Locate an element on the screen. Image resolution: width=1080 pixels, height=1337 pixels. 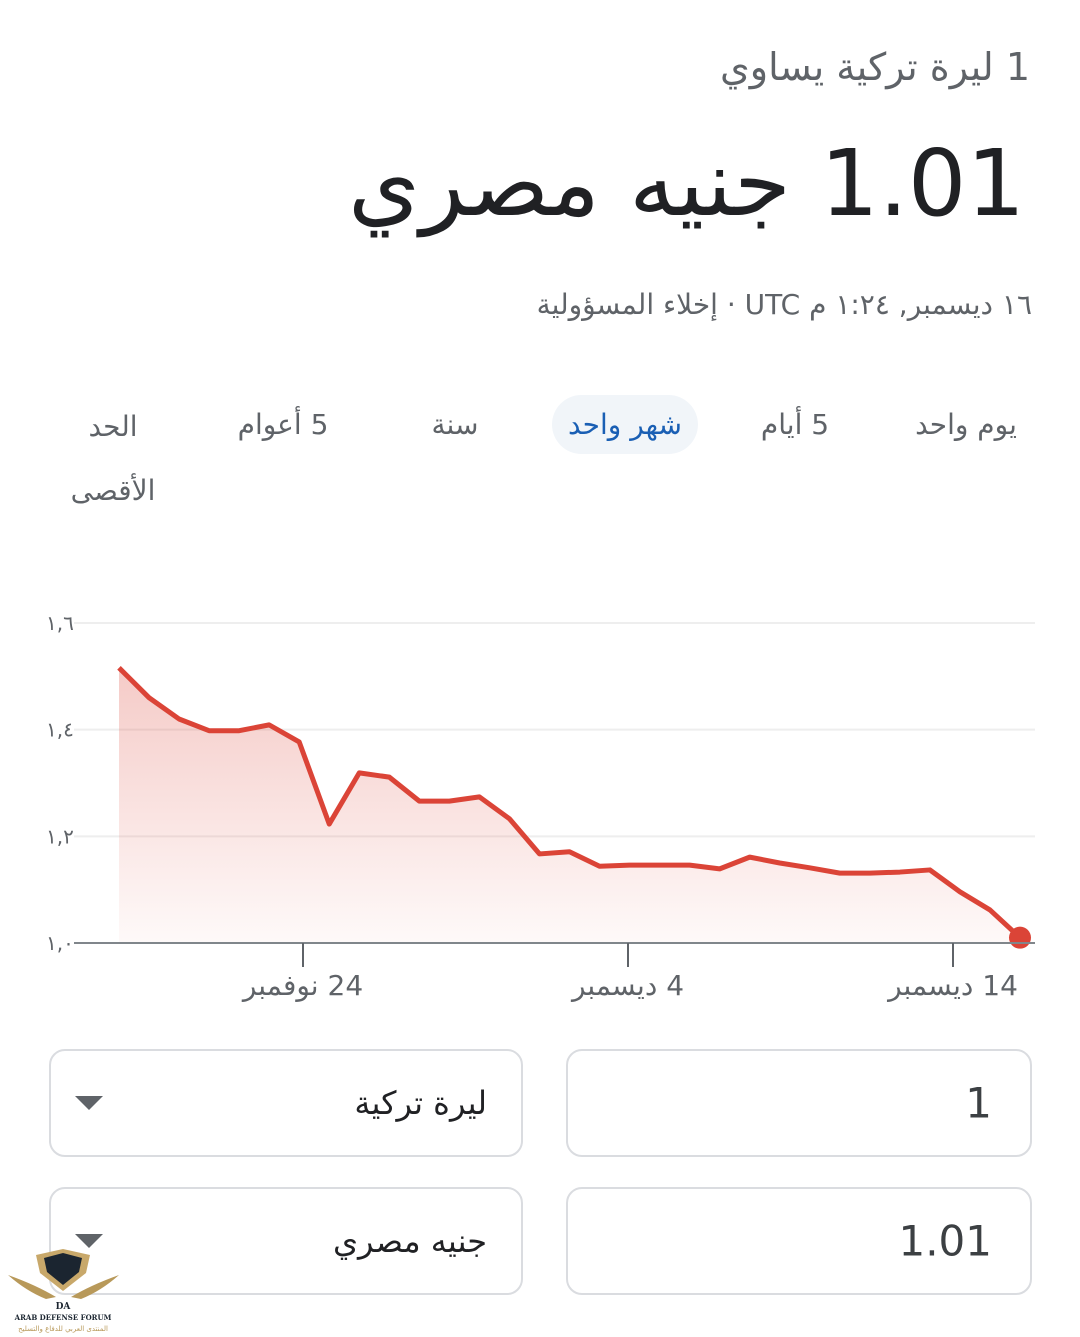
disclaimer-link: إخلاء المسؤولية is located at coordinates (627, 304).